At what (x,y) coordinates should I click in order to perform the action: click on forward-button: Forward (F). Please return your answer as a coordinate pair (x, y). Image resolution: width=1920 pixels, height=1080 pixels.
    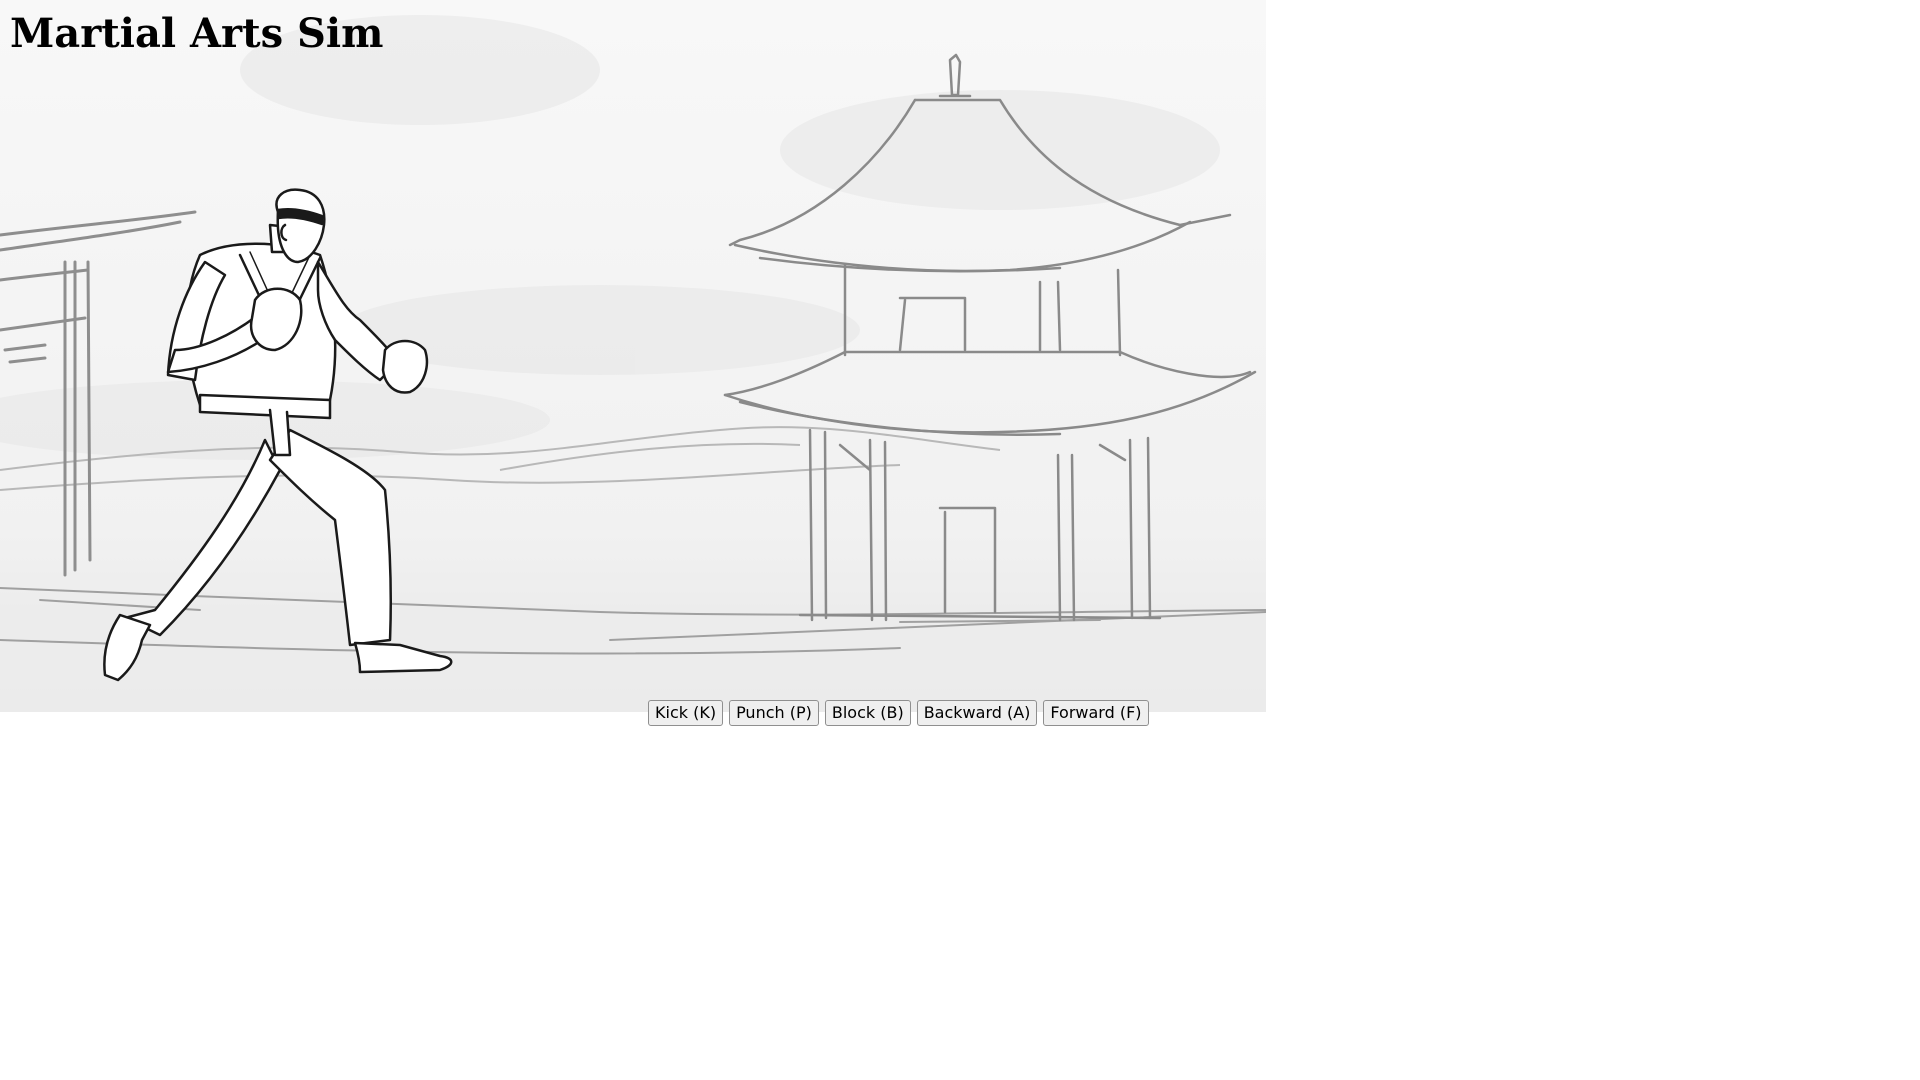
    Looking at the image, I should click on (1096, 713).